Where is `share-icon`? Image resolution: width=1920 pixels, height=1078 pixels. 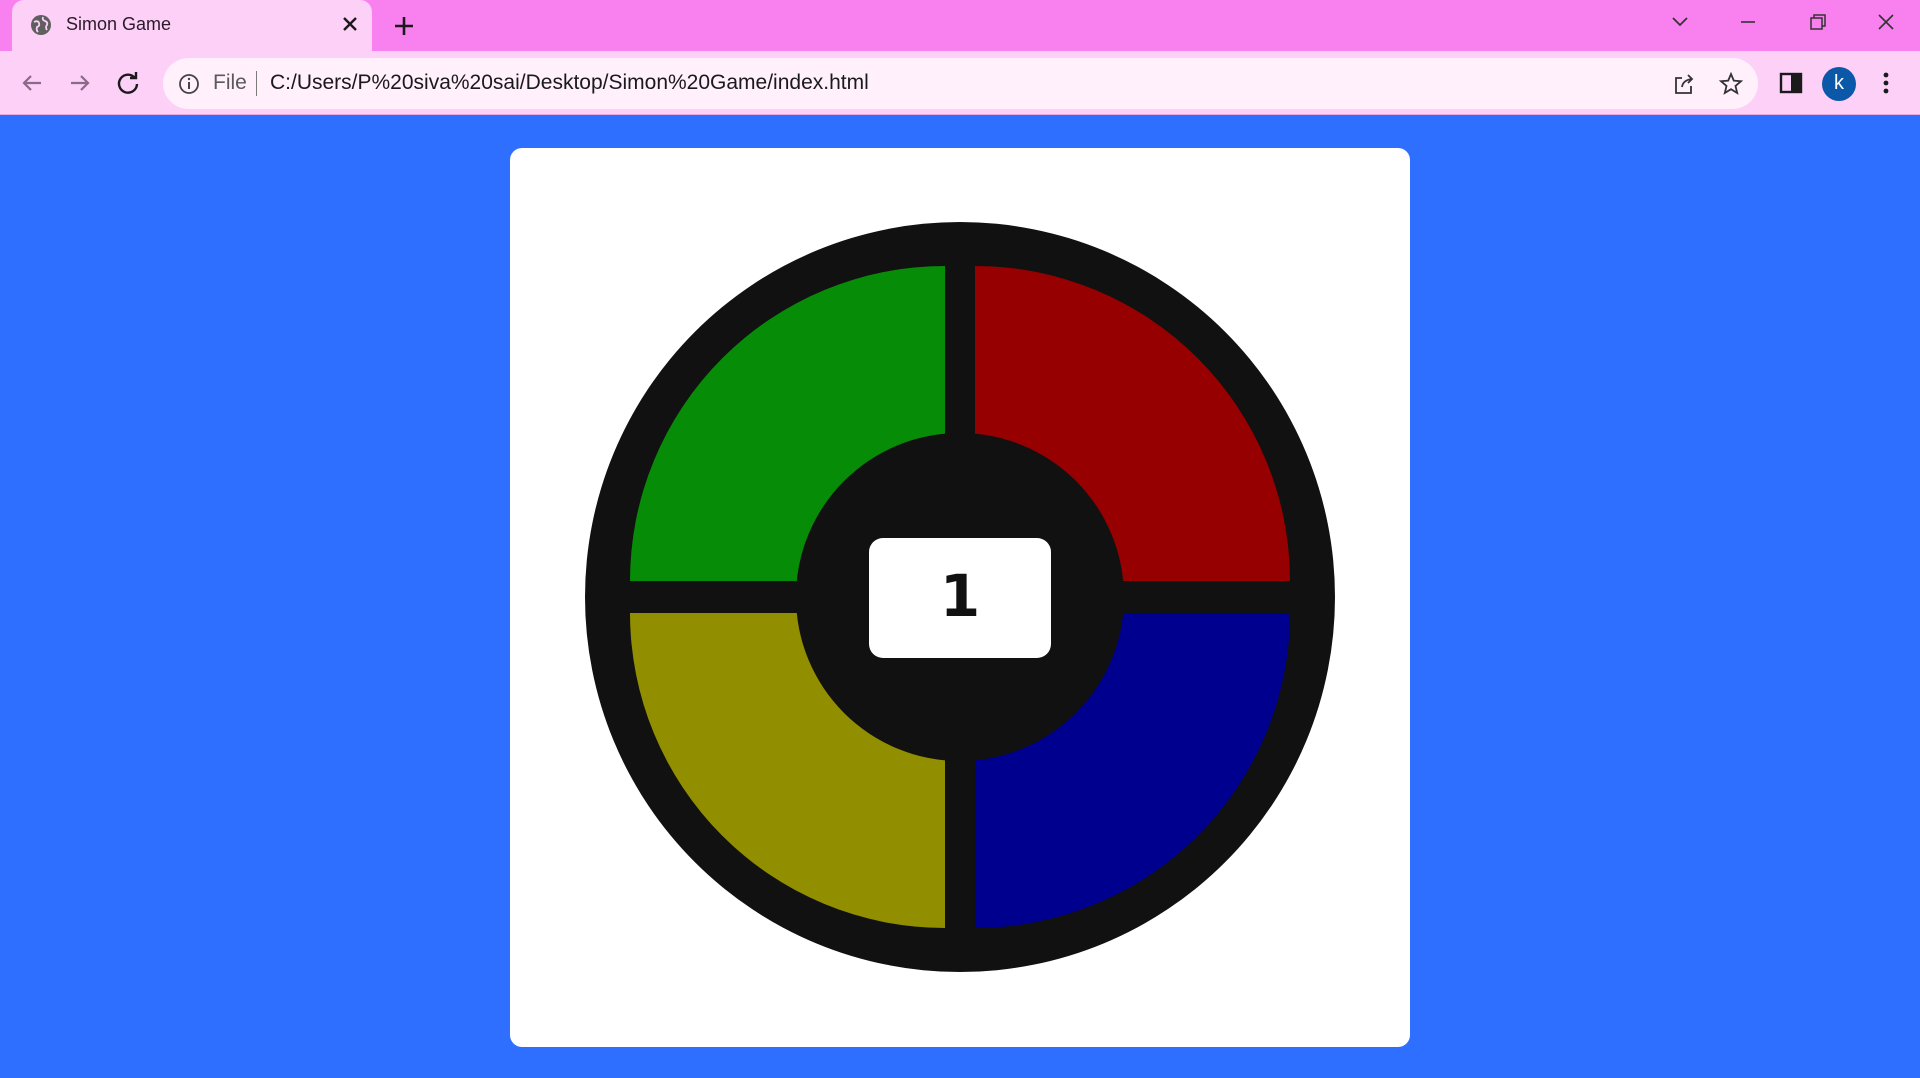 share-icon is located at coordinates (1684, 84).